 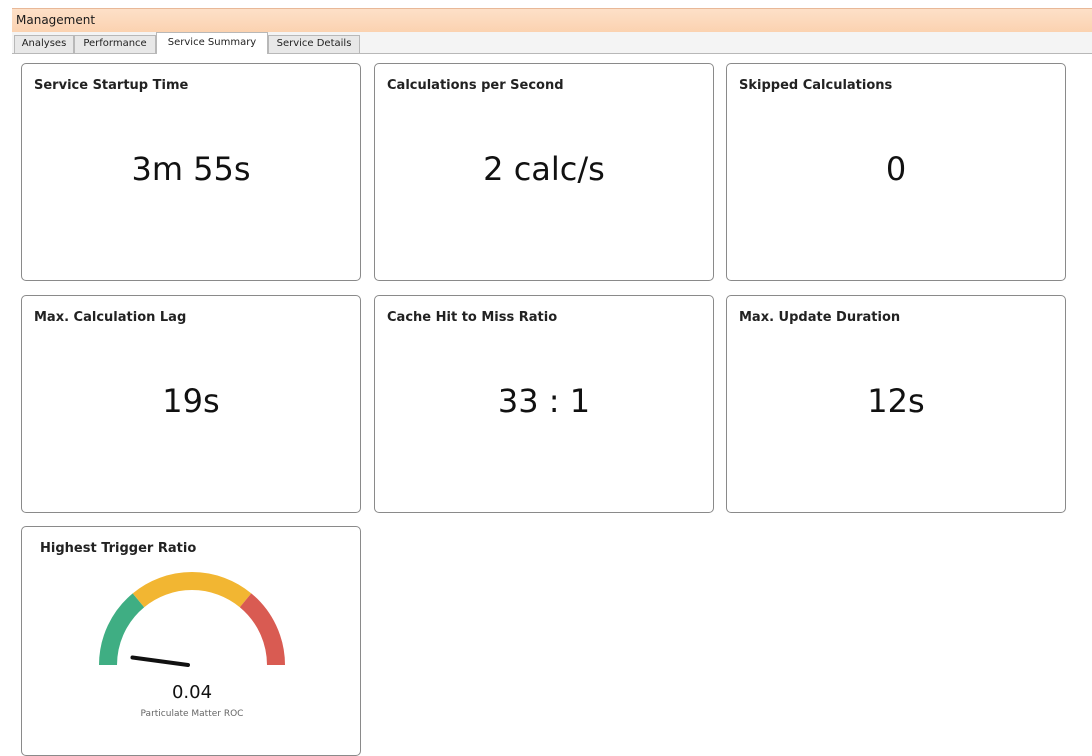 I want to click on gauge-mid-segment, so click(x=192, y=590).